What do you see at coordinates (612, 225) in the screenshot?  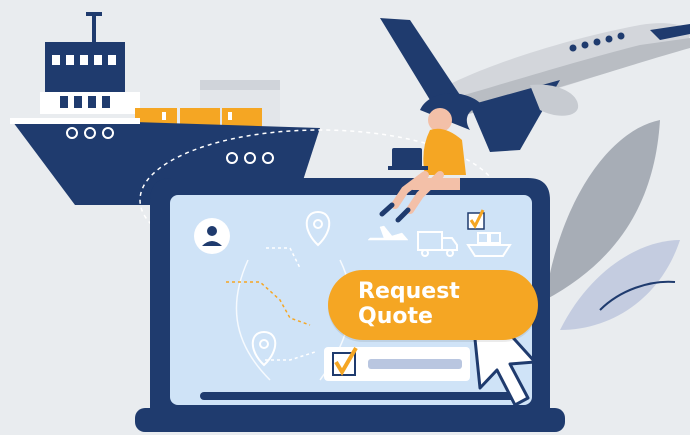 I see `decorative-leaves` at bounding box center [612, 225].